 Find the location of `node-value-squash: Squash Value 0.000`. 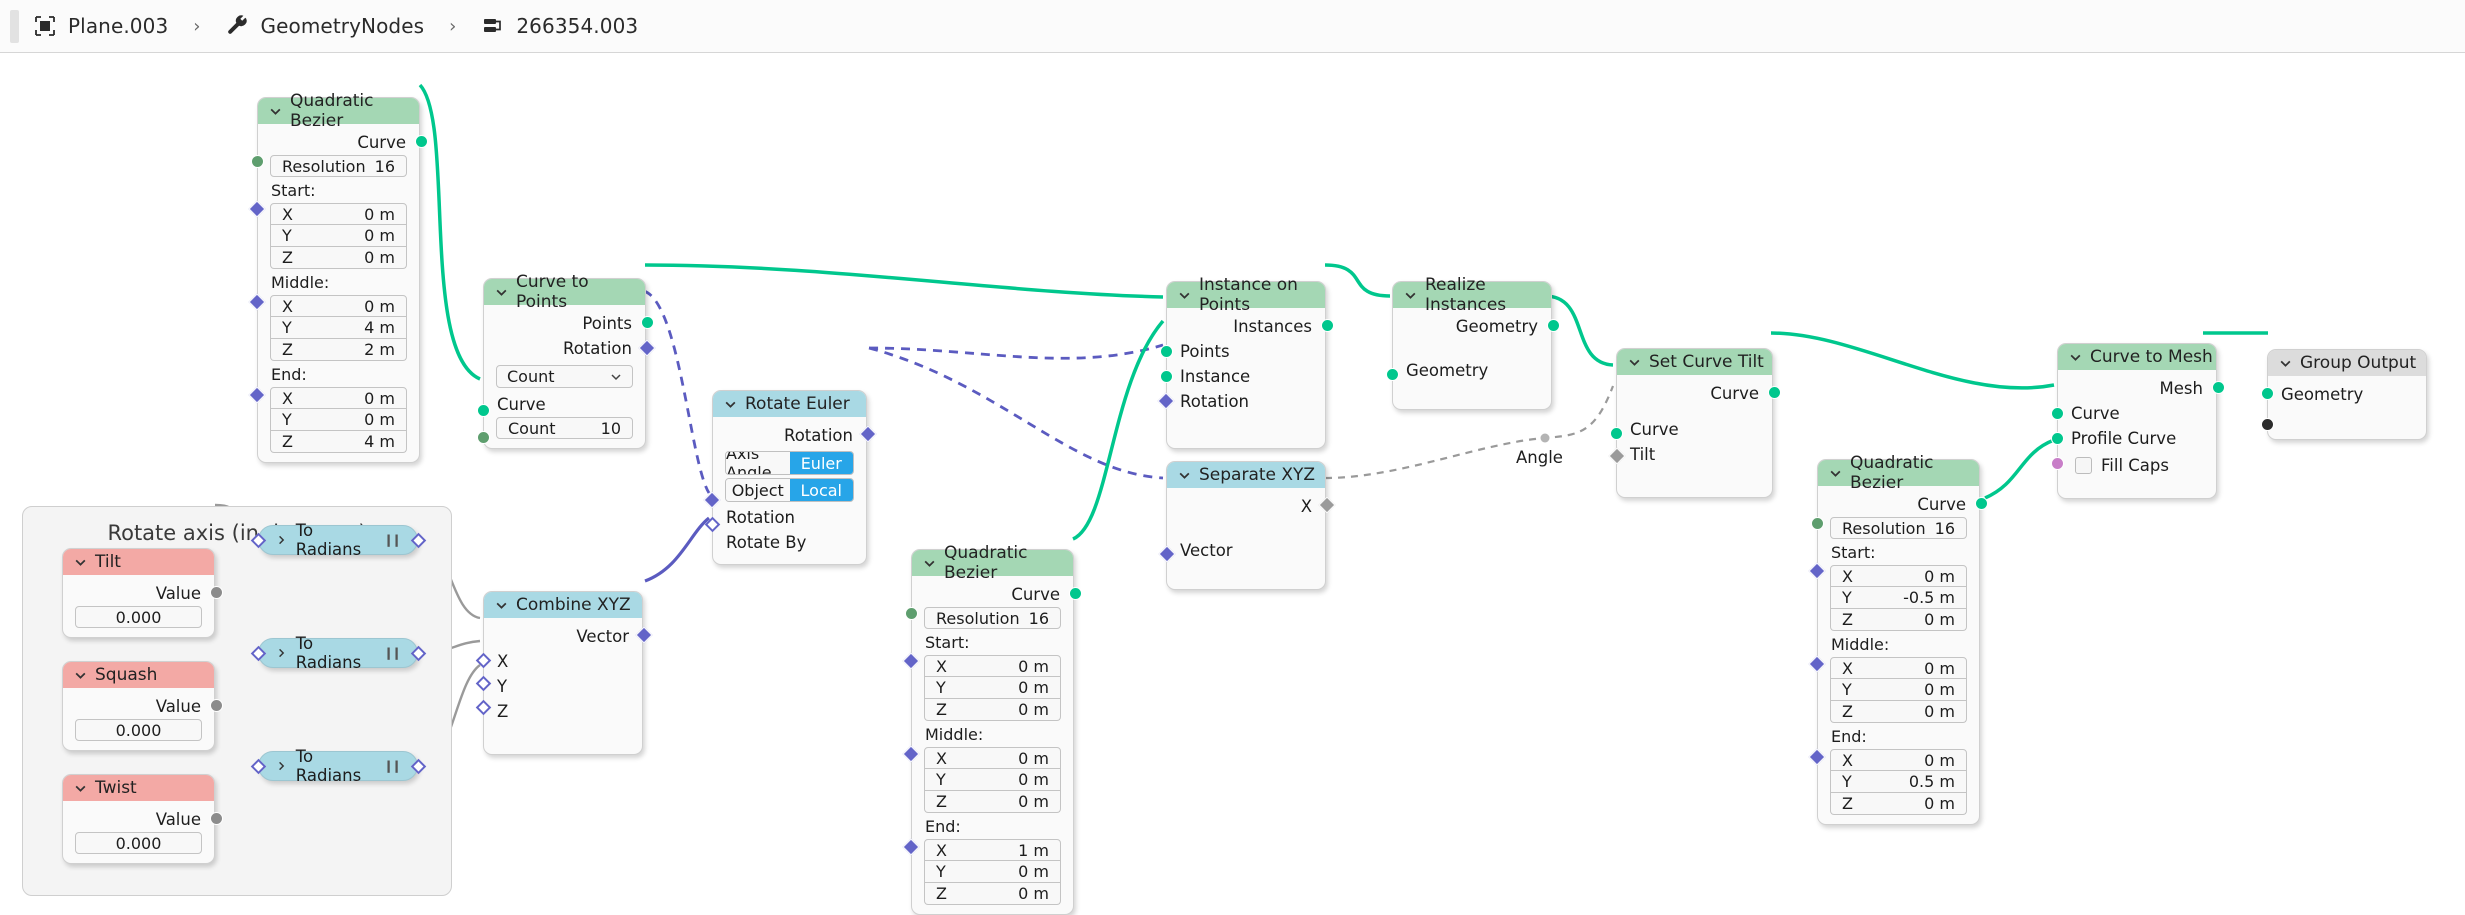

node-value-squash: Squash Value 0.000 is located at coordinates (142, 706).